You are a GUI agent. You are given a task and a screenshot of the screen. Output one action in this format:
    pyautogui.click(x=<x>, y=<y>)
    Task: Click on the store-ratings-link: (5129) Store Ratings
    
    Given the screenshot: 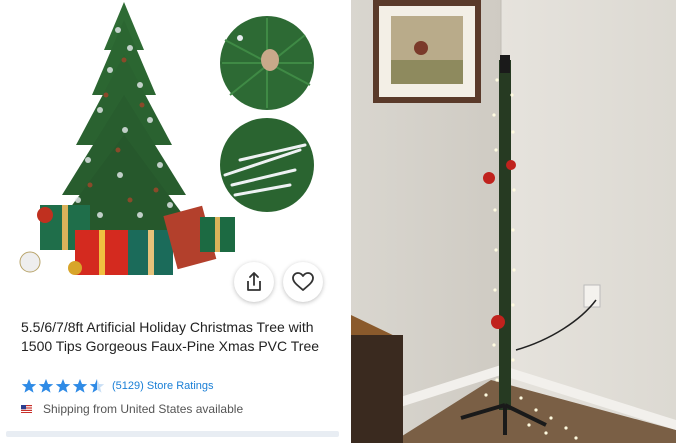 What is the action you would take?
    pyautogui.click(x=163, y=386)
    